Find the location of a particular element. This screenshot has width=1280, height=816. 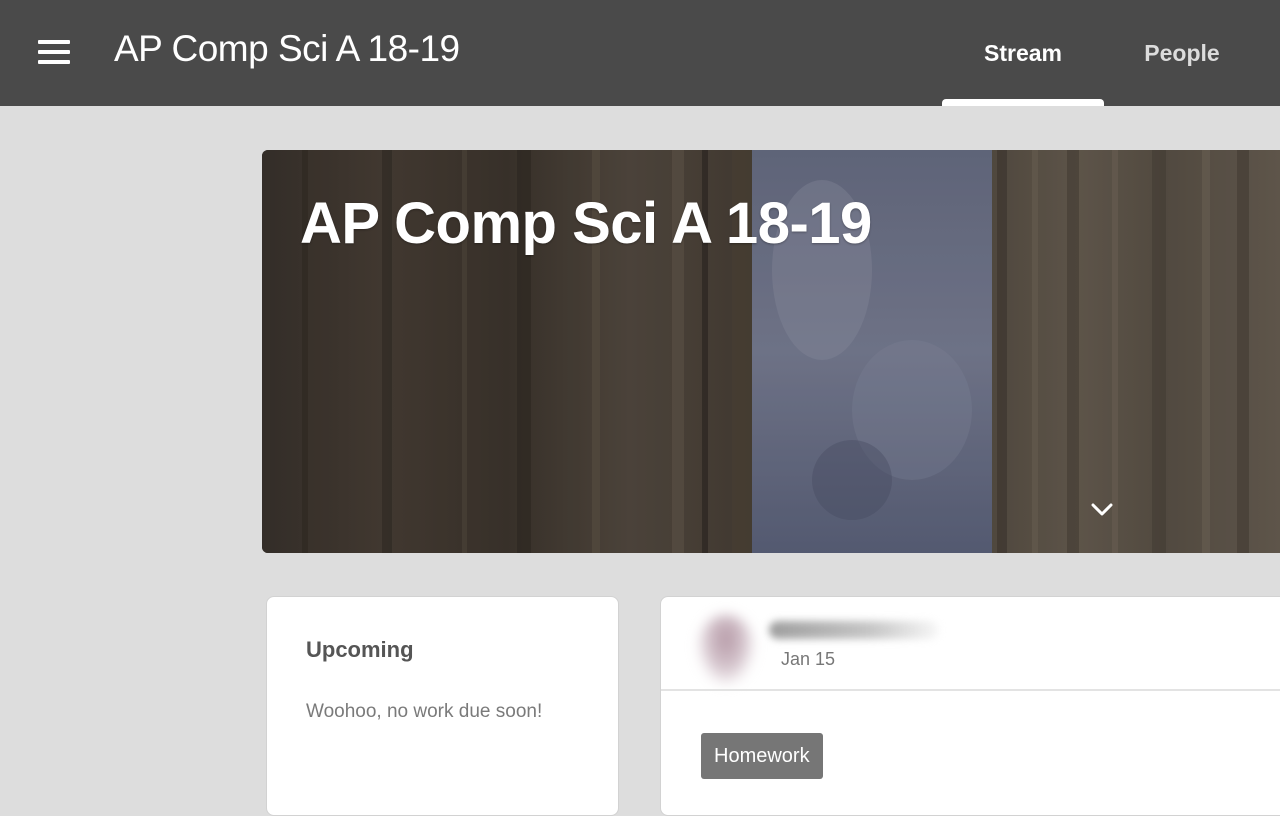

upcoming-empty-message: Woohoo, no work due soon! is located at coordinates (424, 711).